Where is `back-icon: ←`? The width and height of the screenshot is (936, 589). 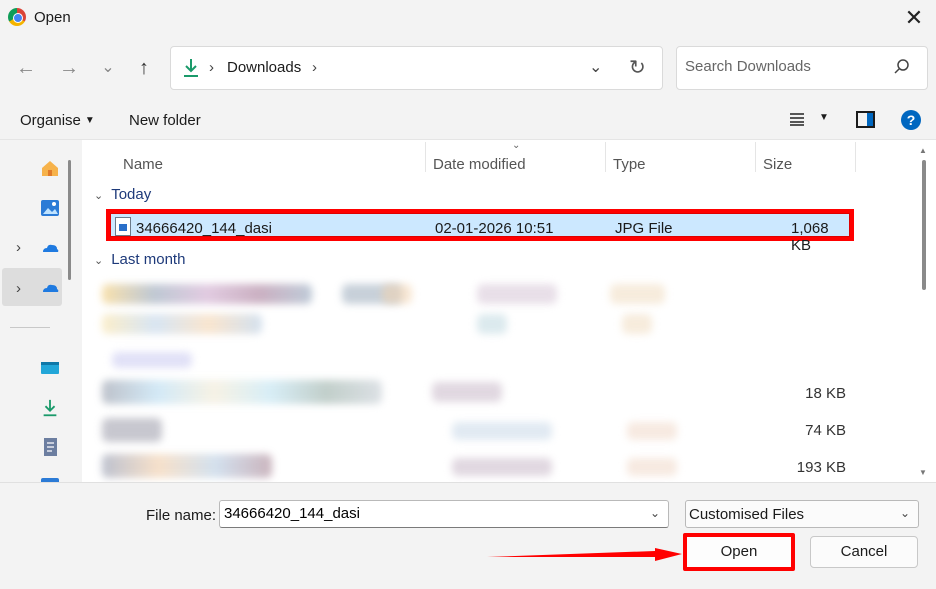
back-icon: ← is located at coordinates (26, 68).